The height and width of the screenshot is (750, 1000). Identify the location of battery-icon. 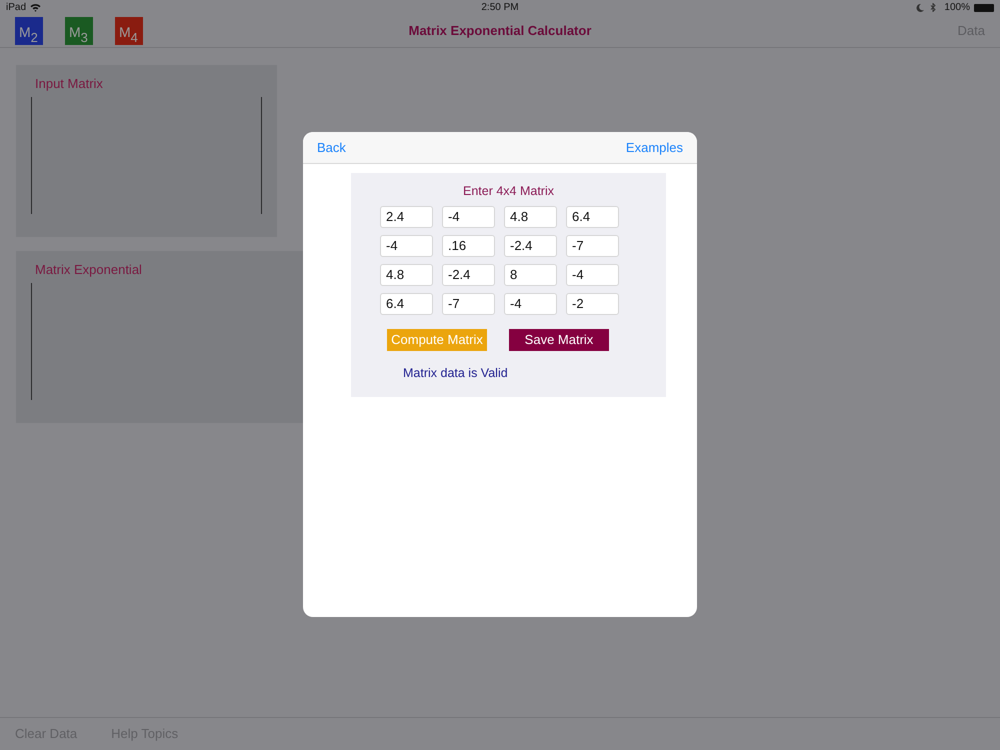
(984, 8).